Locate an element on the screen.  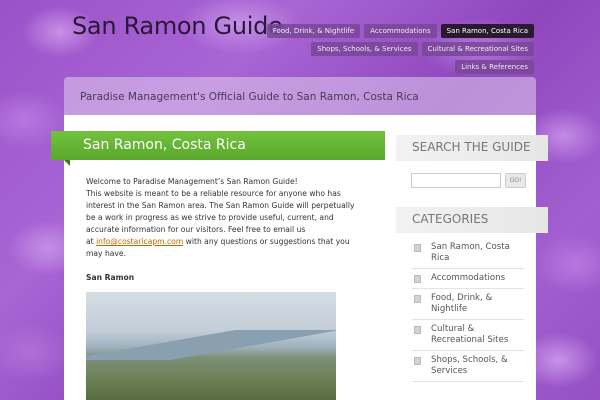
category-label: San Ramon, Costa Rica is located at coordinates (477, 253).